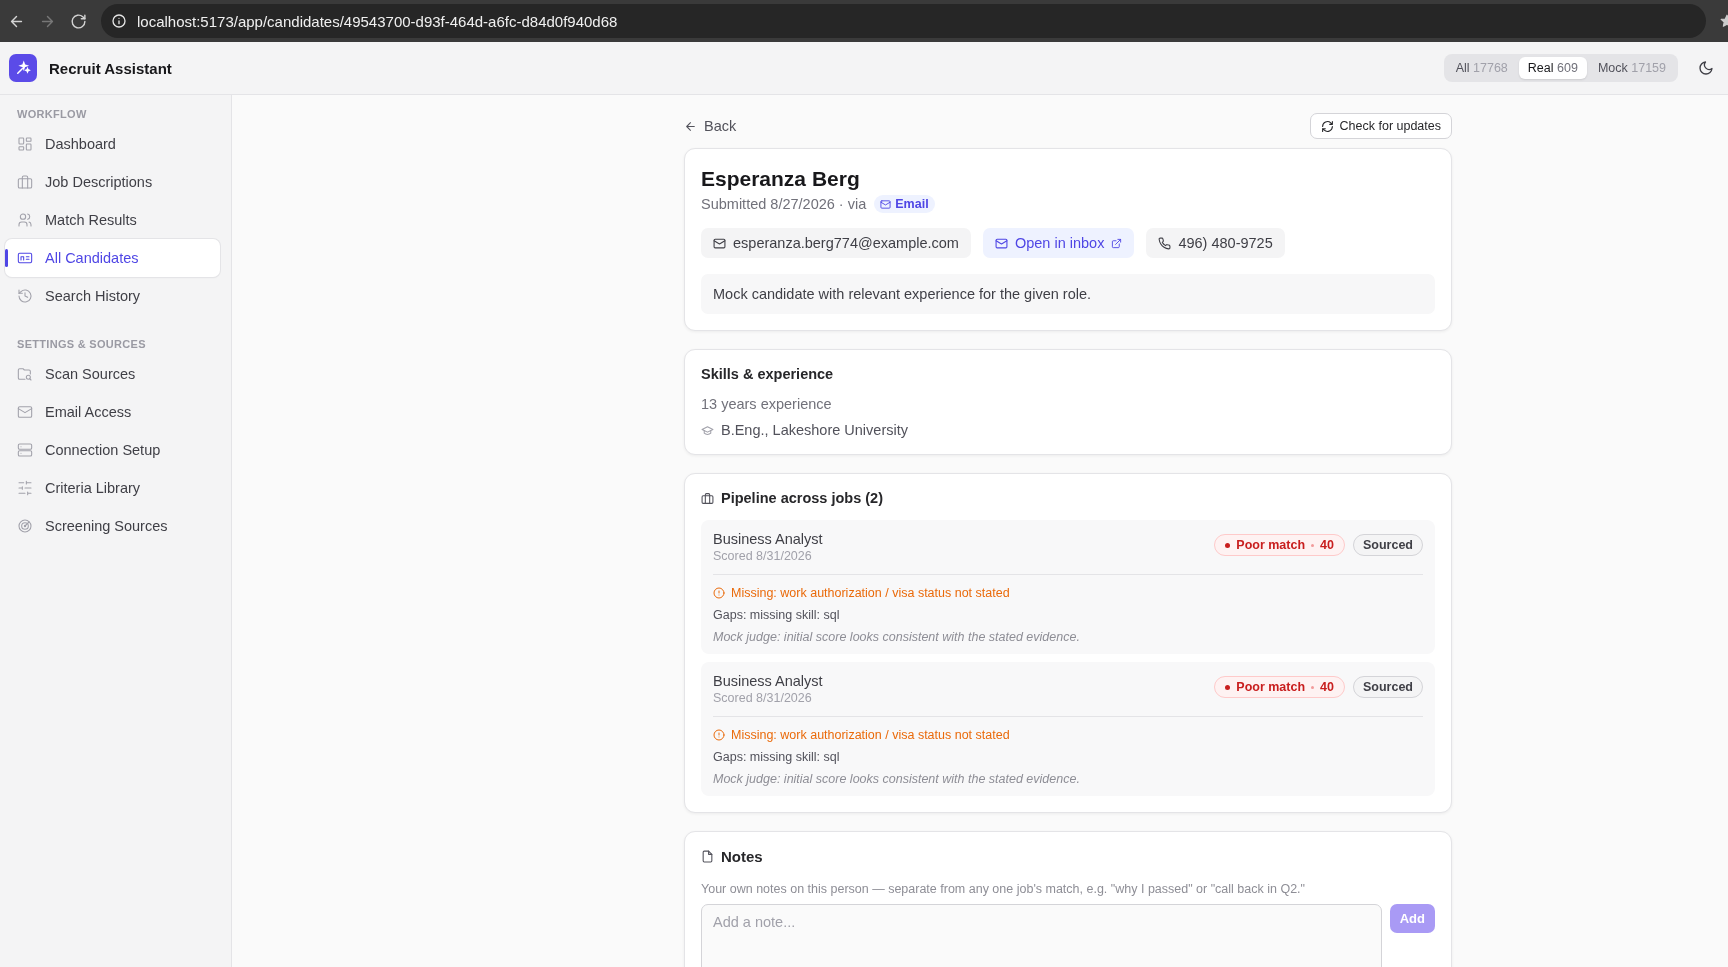 This screenshot has height=967, width=1728. Describe the element at coordinates (690, 126) in the screenshot. I see `back-arrow-icon` at that location.